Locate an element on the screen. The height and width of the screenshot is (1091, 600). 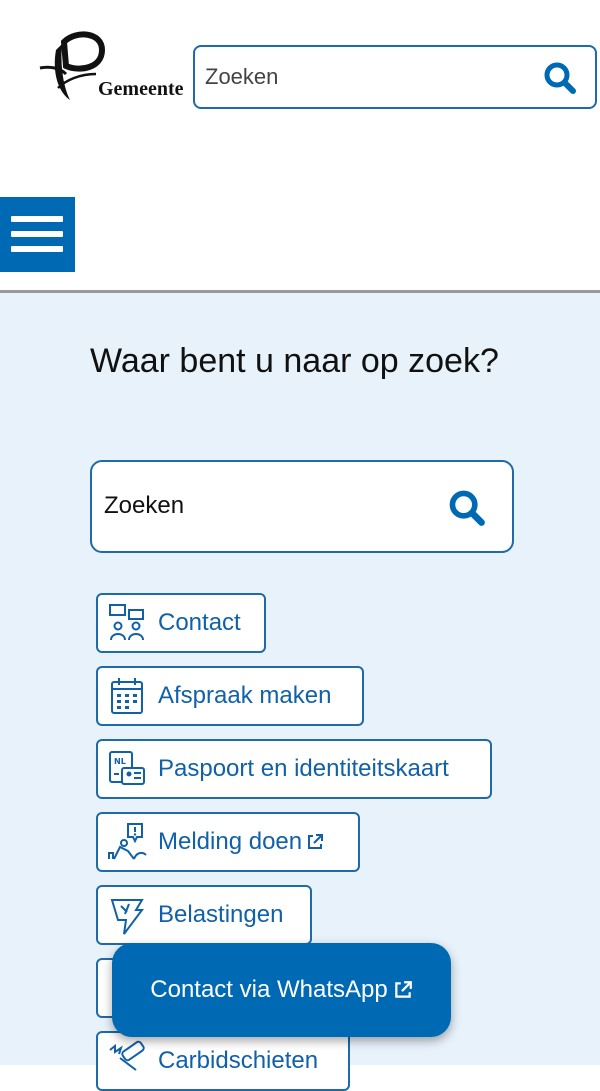
link-label: Paspoort en identiteitskaart is located at coordinates (303, 768).